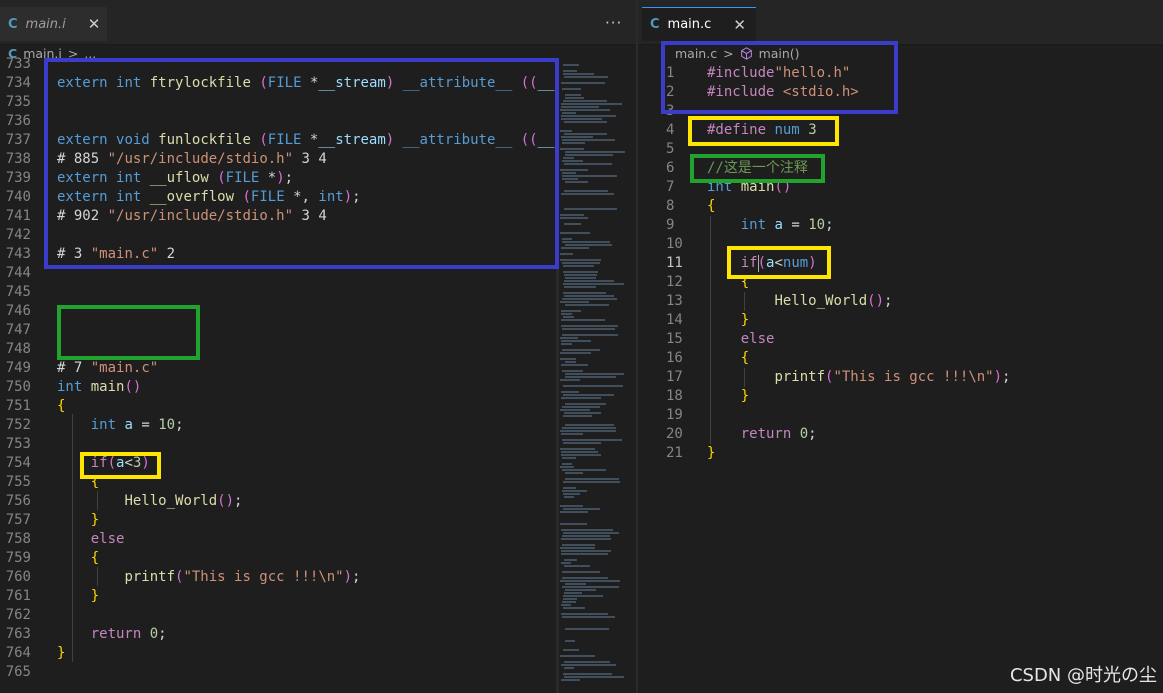 This screenshot has height=693, width=1163. I want to click on code-line: 754 if(a<3), so click(278, 463).